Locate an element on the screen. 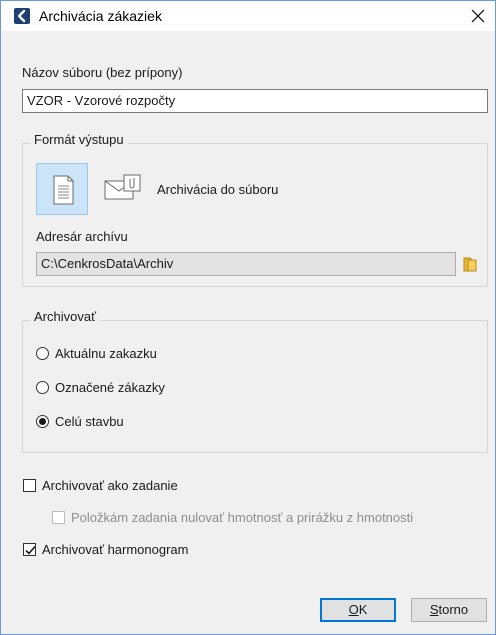 The height and width of the screenshot is (635, 496). folder-icon is located at coordinates (470, 264).